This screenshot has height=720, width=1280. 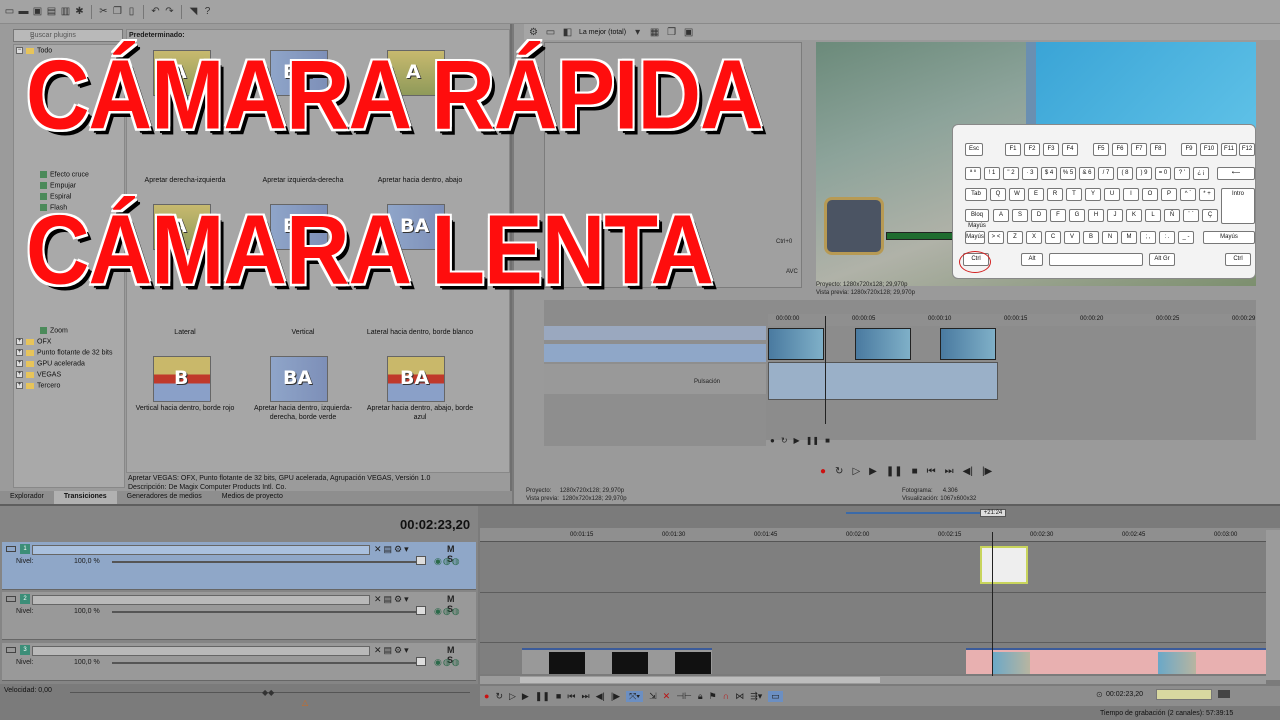 I want to click on tab-generadores: Generadores de medios, so click(x=164, y=497).